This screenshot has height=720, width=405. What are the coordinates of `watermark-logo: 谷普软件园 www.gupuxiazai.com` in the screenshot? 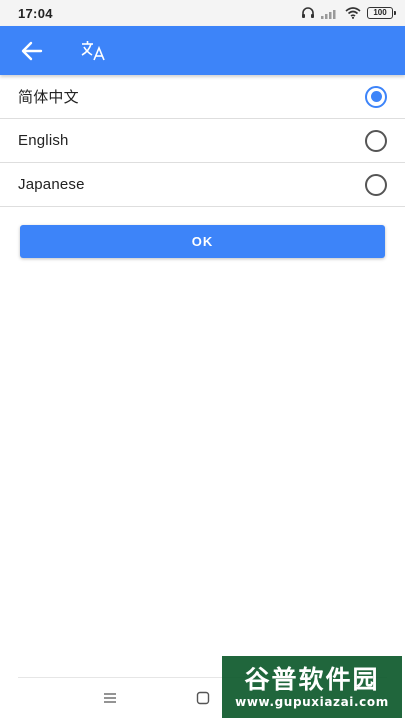 It's located at (312, 687).